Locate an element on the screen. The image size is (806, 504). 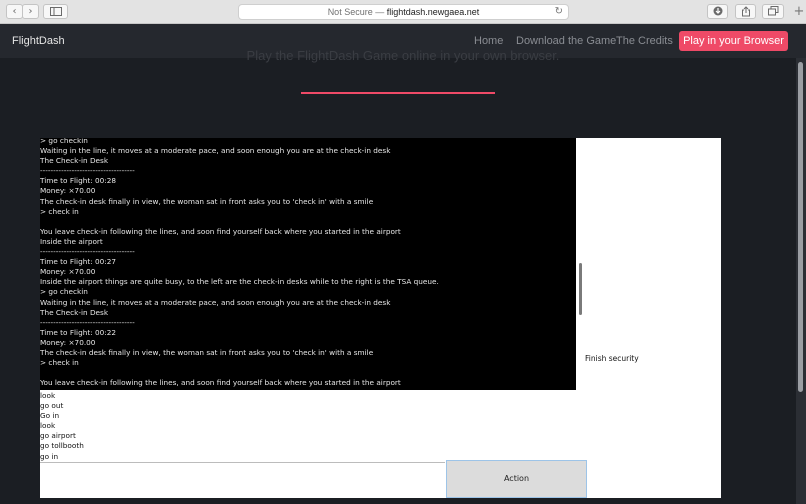
window-scrollbar-thumb is located at coordinates (800, 227).